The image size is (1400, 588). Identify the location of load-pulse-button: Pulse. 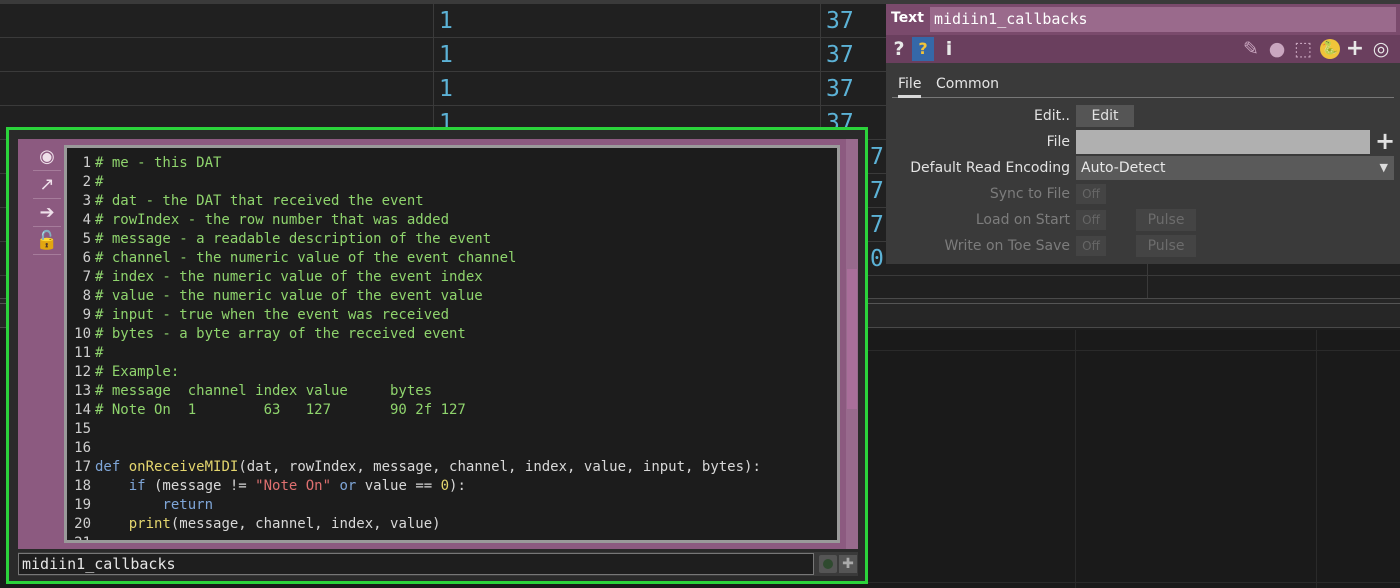
(1166, 220).